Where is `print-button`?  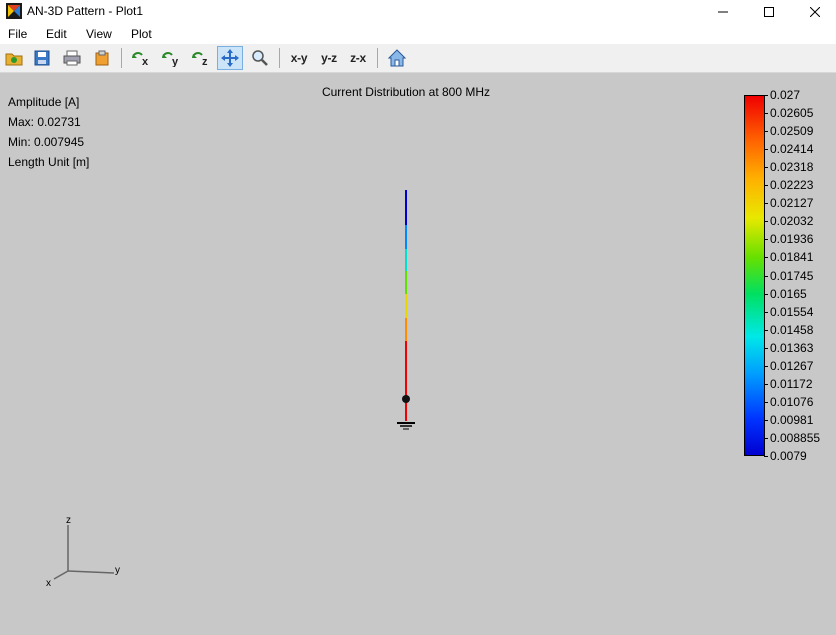
print-button is located at coordinates (72, 58).